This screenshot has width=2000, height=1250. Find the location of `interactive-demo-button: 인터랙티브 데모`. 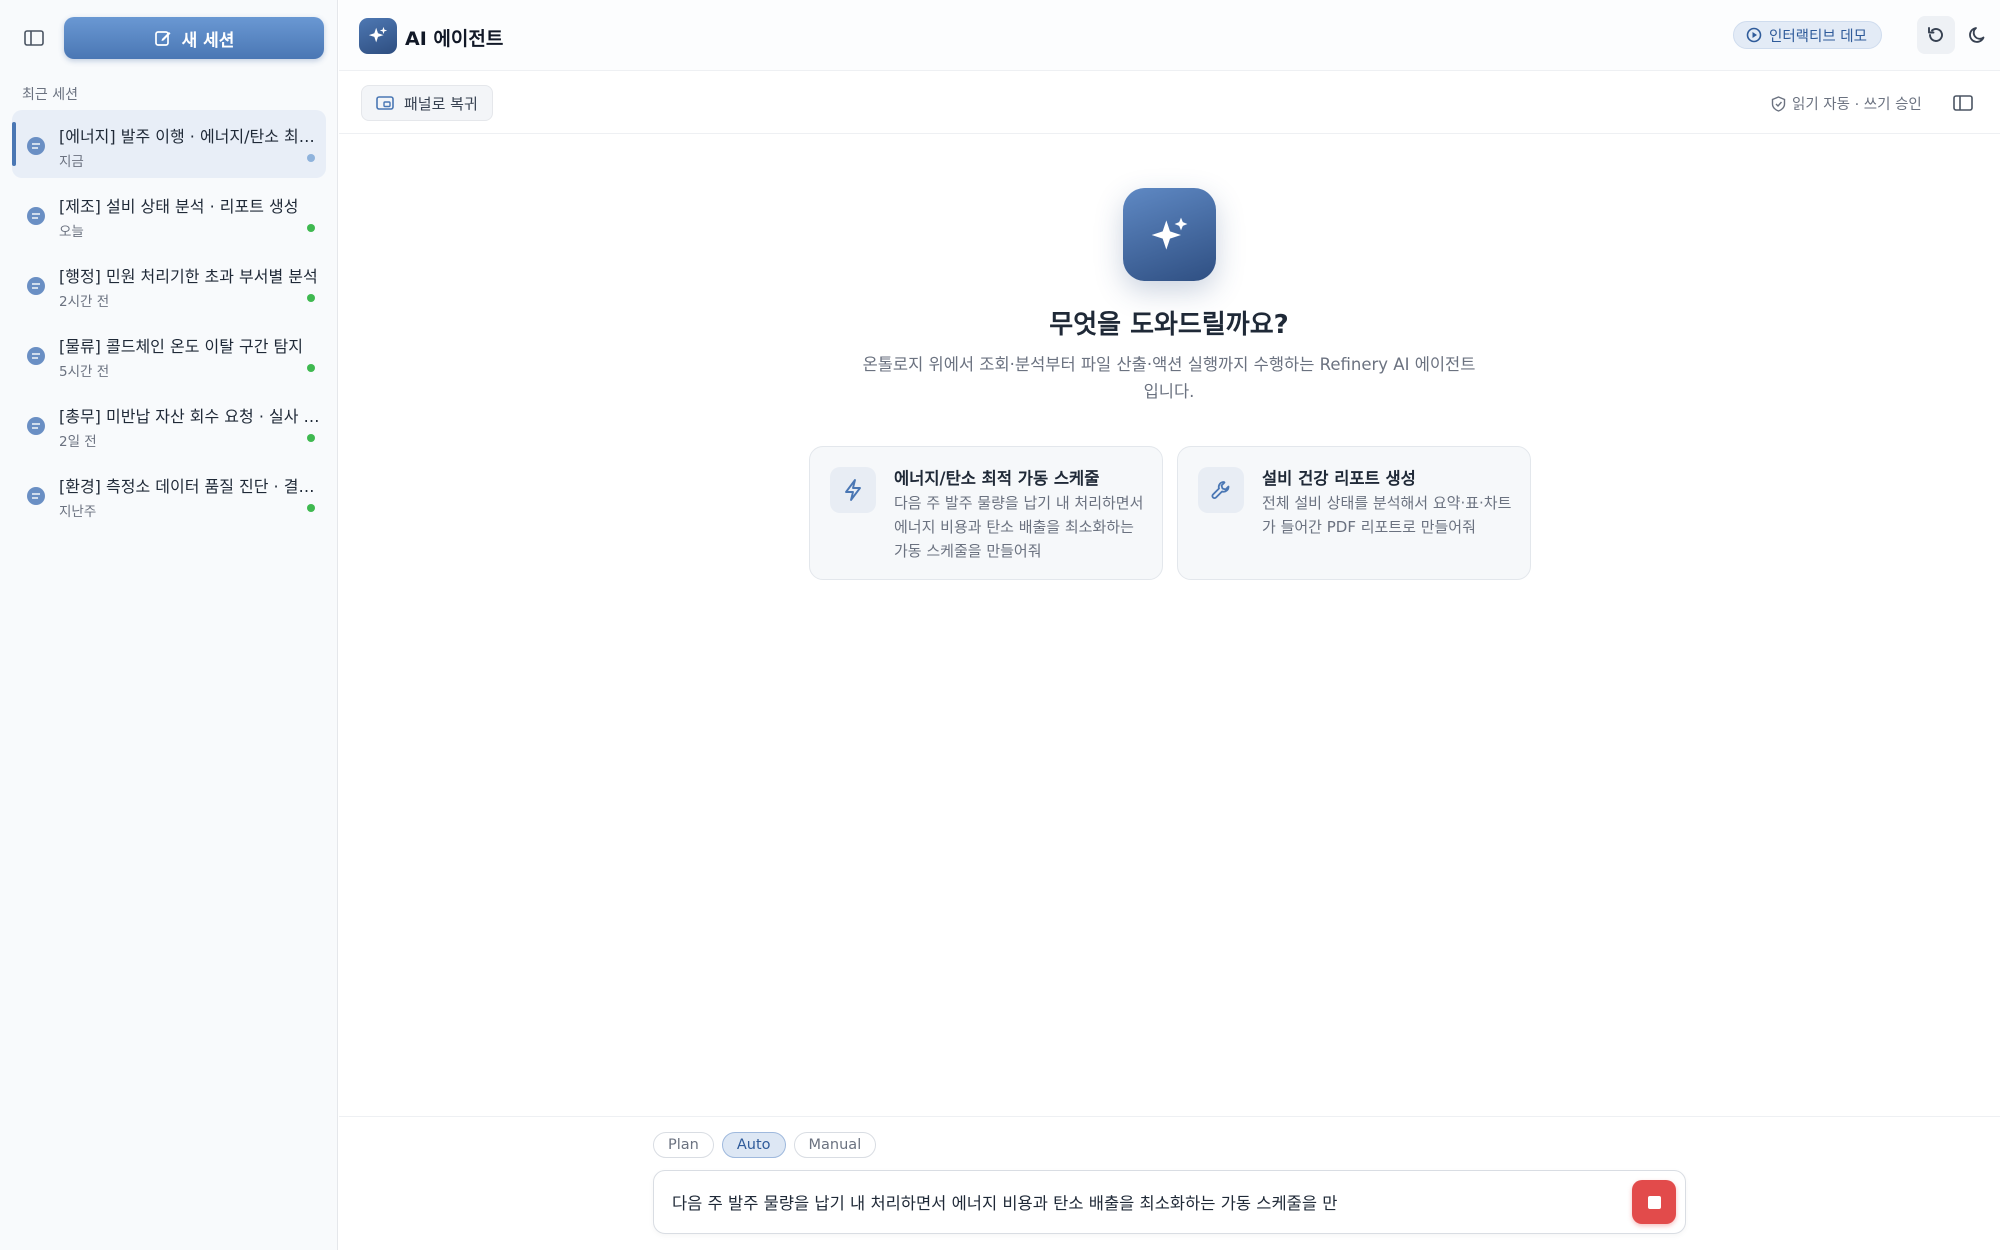

interactive-demo-button: 인터랙티브 데모 is located at coordinates (1807, 35).